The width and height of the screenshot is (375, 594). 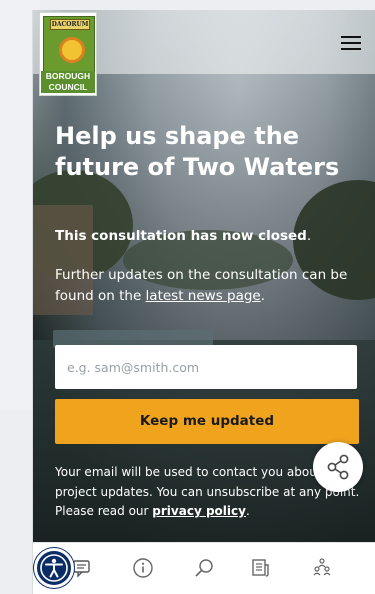 I want to click on privacy-policy-link: privacy policy, so click(x=199, y=511).